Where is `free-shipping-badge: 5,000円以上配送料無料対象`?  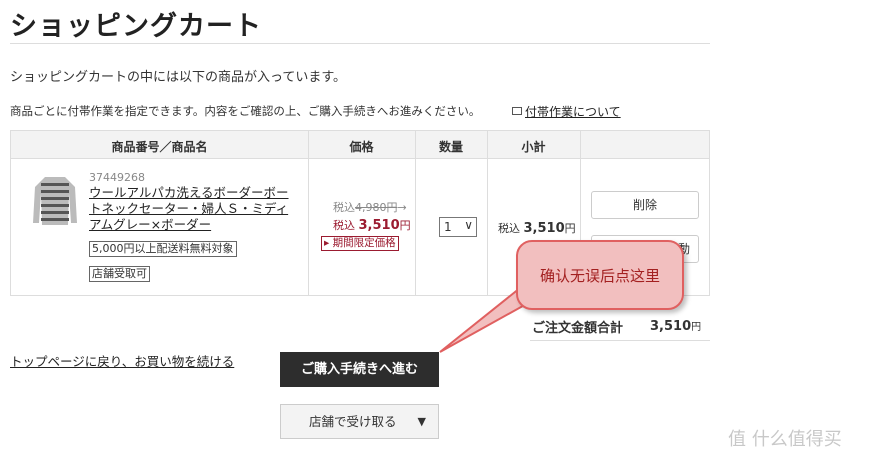
free-shipping-badge: 5,000円以上配送料無料対象 is located at coordinates (163, 249).